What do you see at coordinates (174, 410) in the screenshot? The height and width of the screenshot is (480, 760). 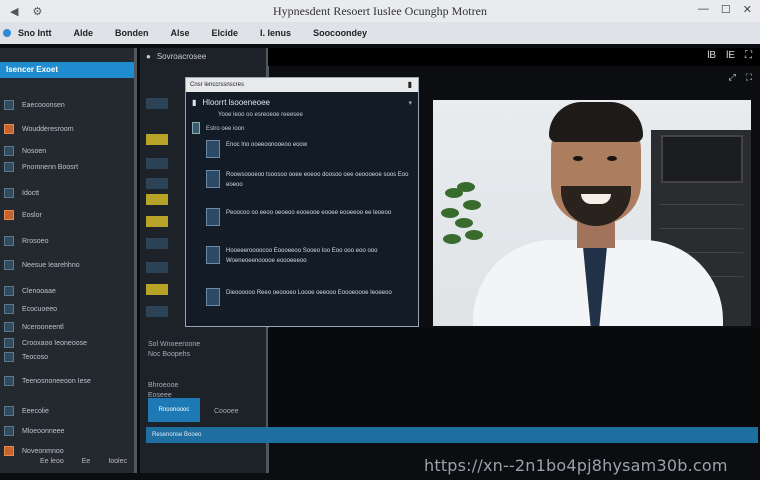 I see `panel-tile-button: Rnoonoooc` at bounding box center [174, 410].